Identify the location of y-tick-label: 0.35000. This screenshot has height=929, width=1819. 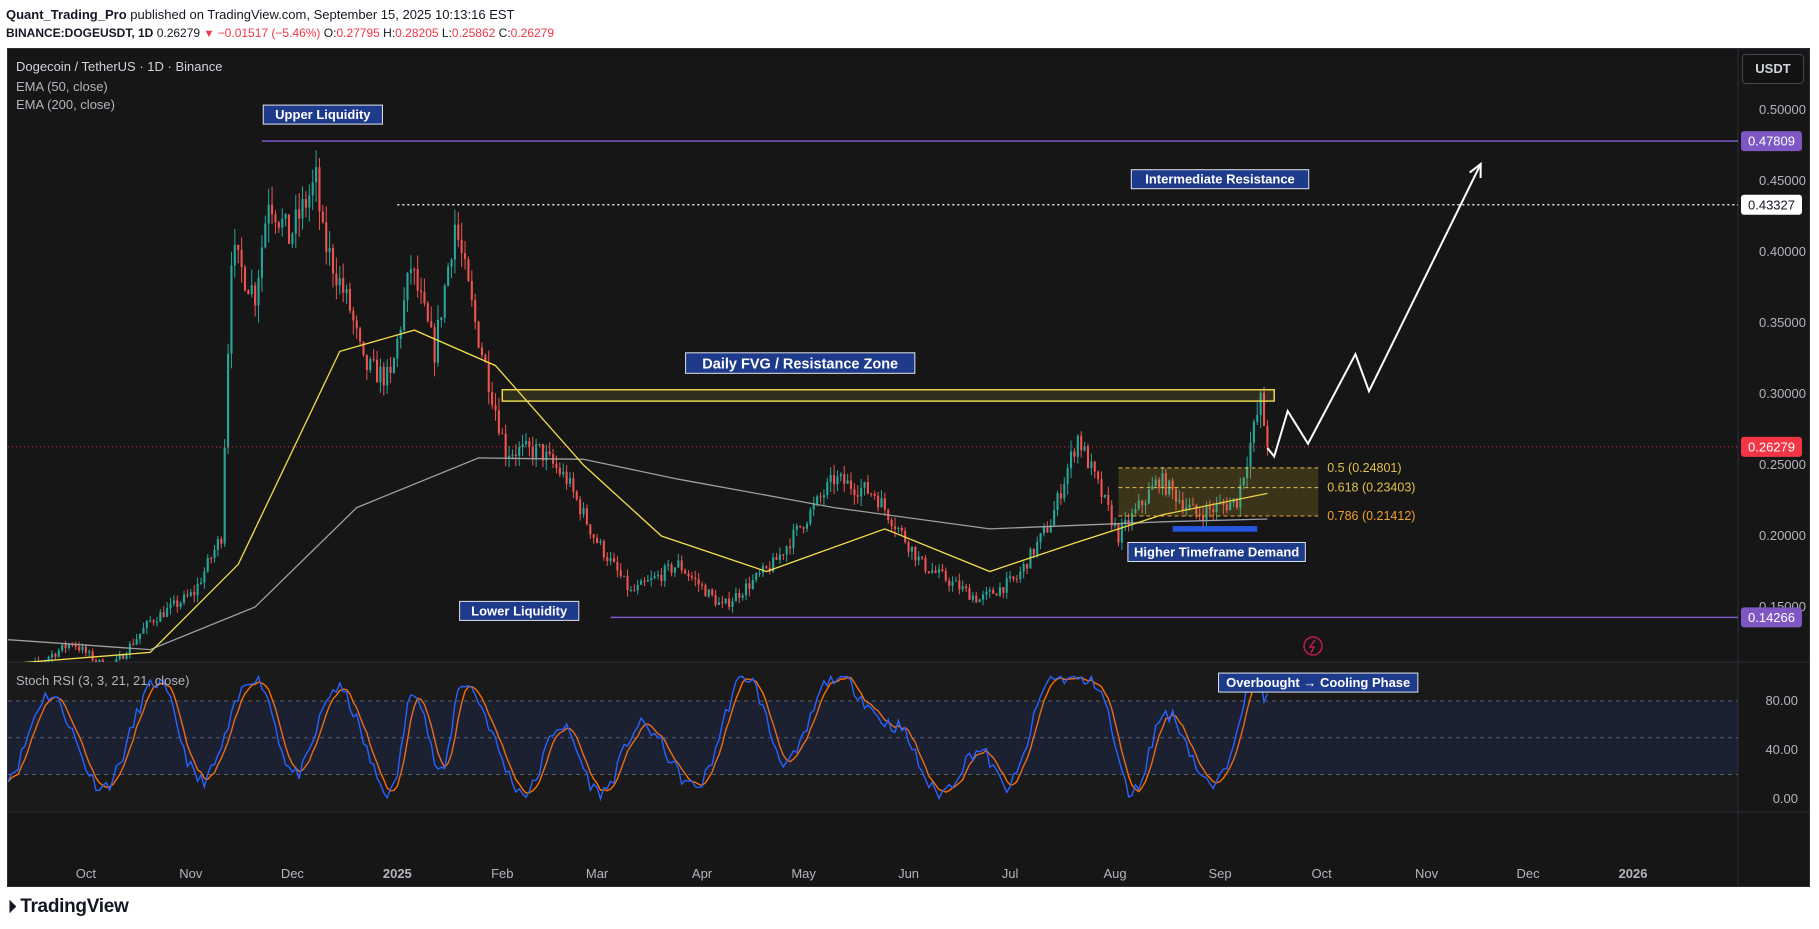
(1782, 322).